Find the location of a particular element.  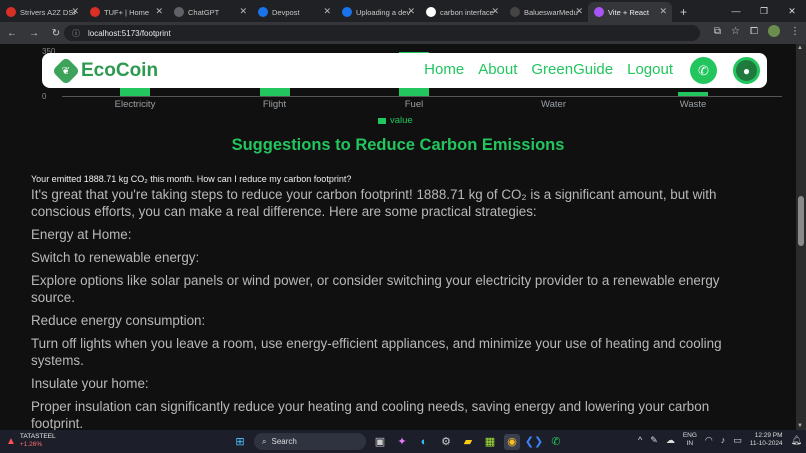

vite-icon is located at coordinates (599, 12).